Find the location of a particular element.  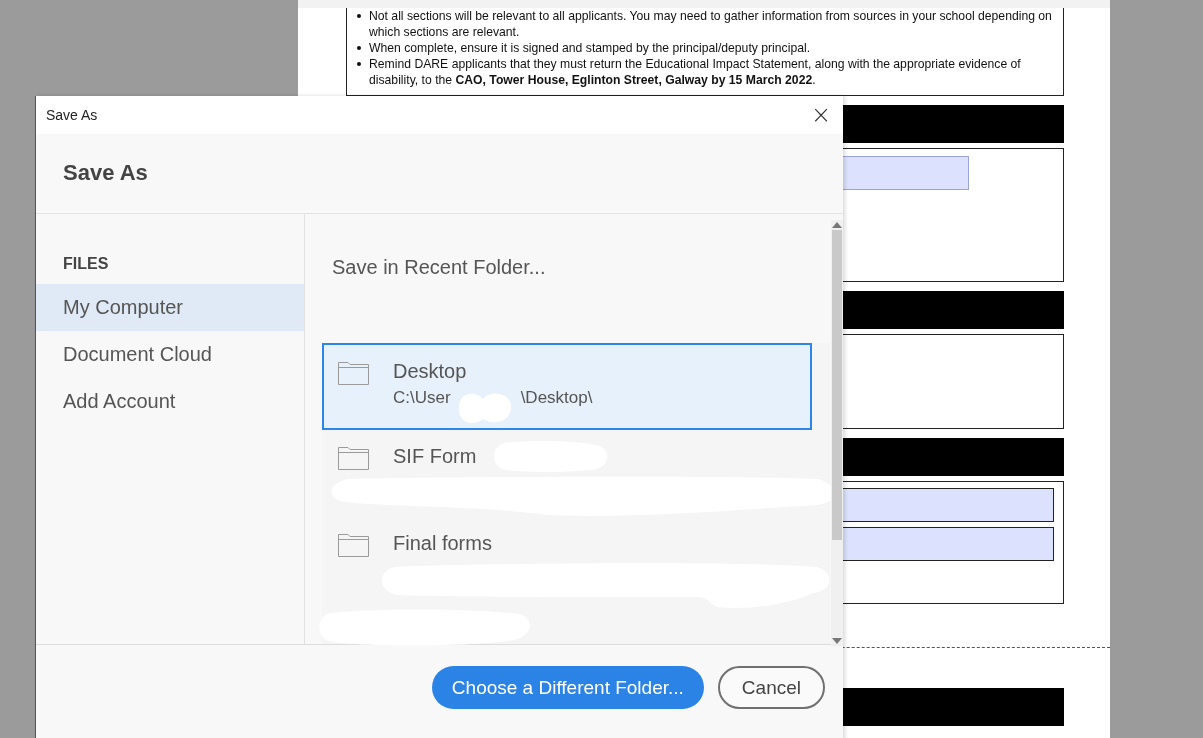

sidebar-item: Add Account is located at coordinates (170, 401).